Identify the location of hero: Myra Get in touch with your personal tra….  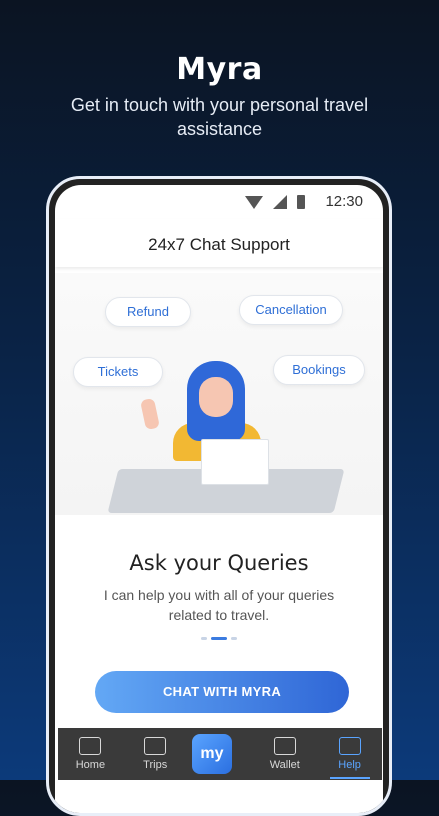
(219, 96).